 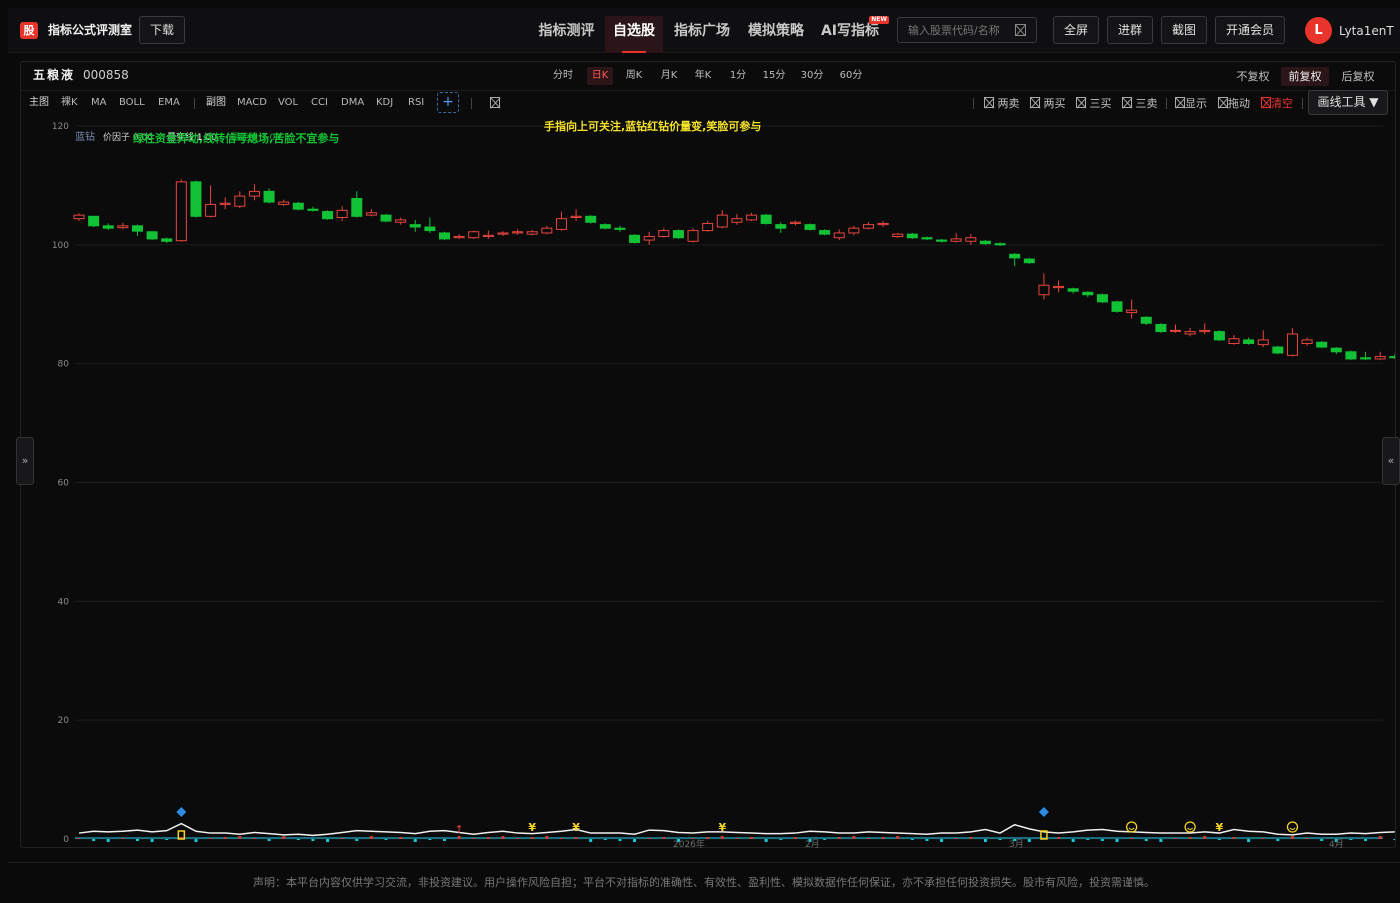 What do you see at coordinates (416, 103) in the screenshot?
I see `sub-indicator-rsi: RSI` at bounding box center [416, 103].